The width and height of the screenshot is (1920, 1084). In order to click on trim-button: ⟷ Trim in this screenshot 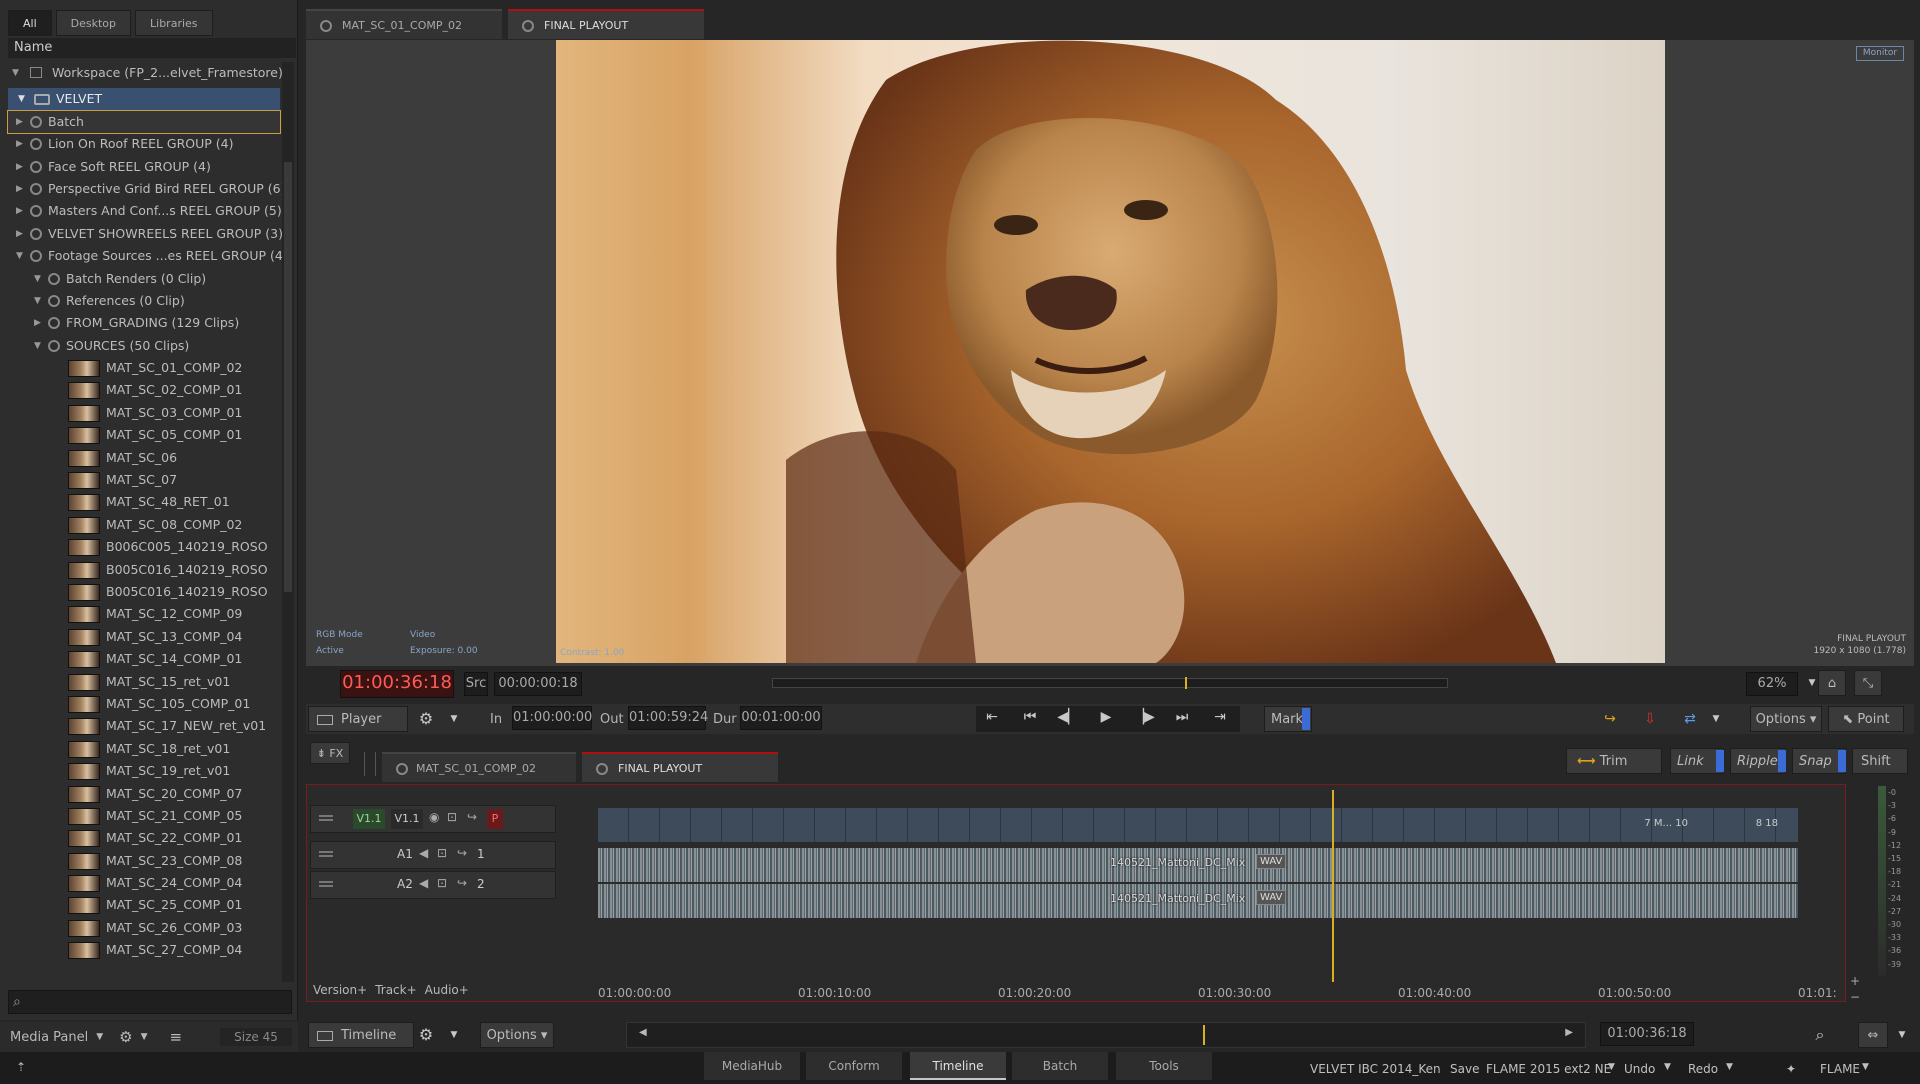, I will do `click(1614, 761)`.